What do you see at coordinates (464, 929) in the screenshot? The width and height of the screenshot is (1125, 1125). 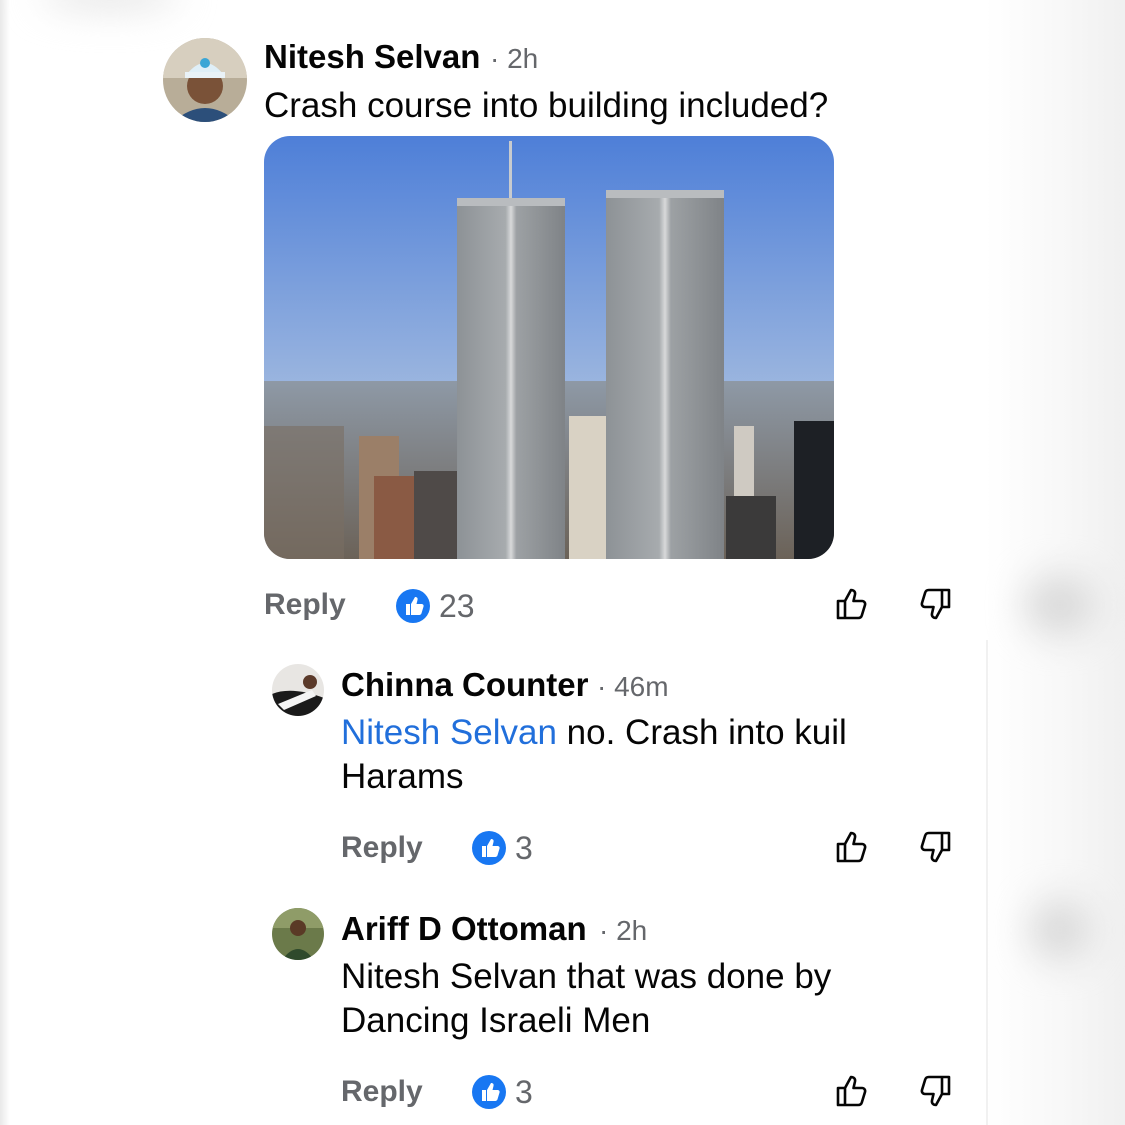 I see `comment-author: Ariff D Ottoman` at bounding box center [464, 929].